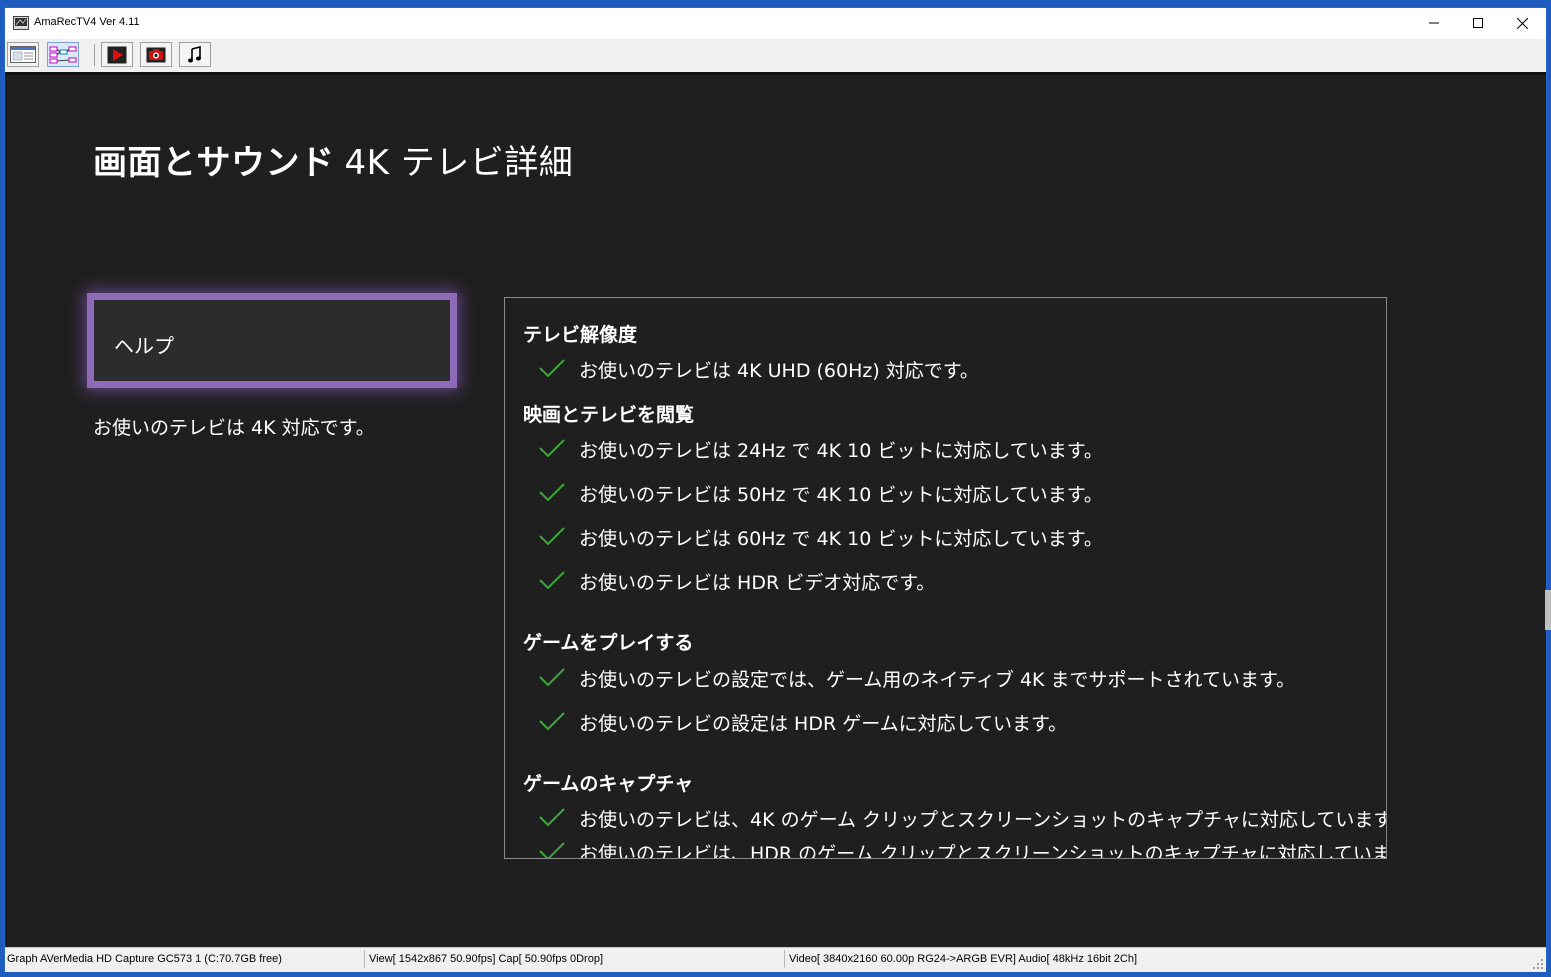 This screenshot has width=1551, height=977. What do you see at coordinates (608, 784) in the screenshot?
I see `section-heading-game-capture: ゲームのキャプチャ` at bounding box center [608, 784].